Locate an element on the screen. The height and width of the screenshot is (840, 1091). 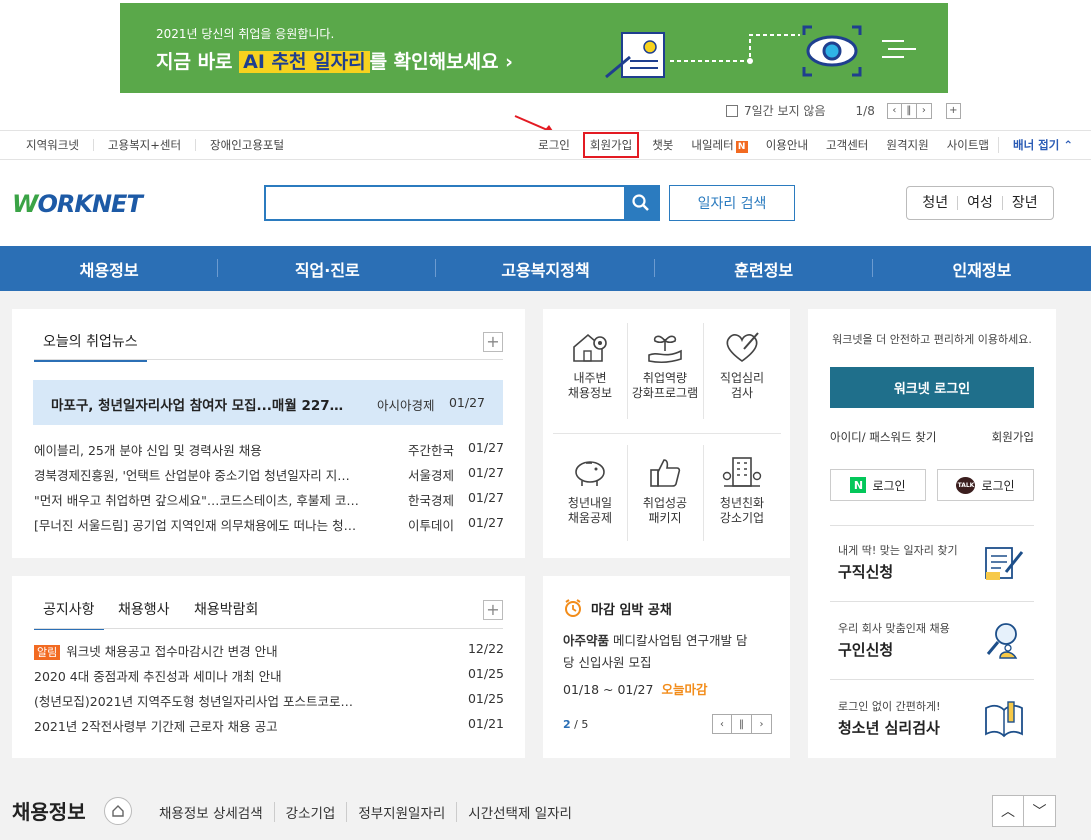
search-icon is located at coordinates (641, 203).